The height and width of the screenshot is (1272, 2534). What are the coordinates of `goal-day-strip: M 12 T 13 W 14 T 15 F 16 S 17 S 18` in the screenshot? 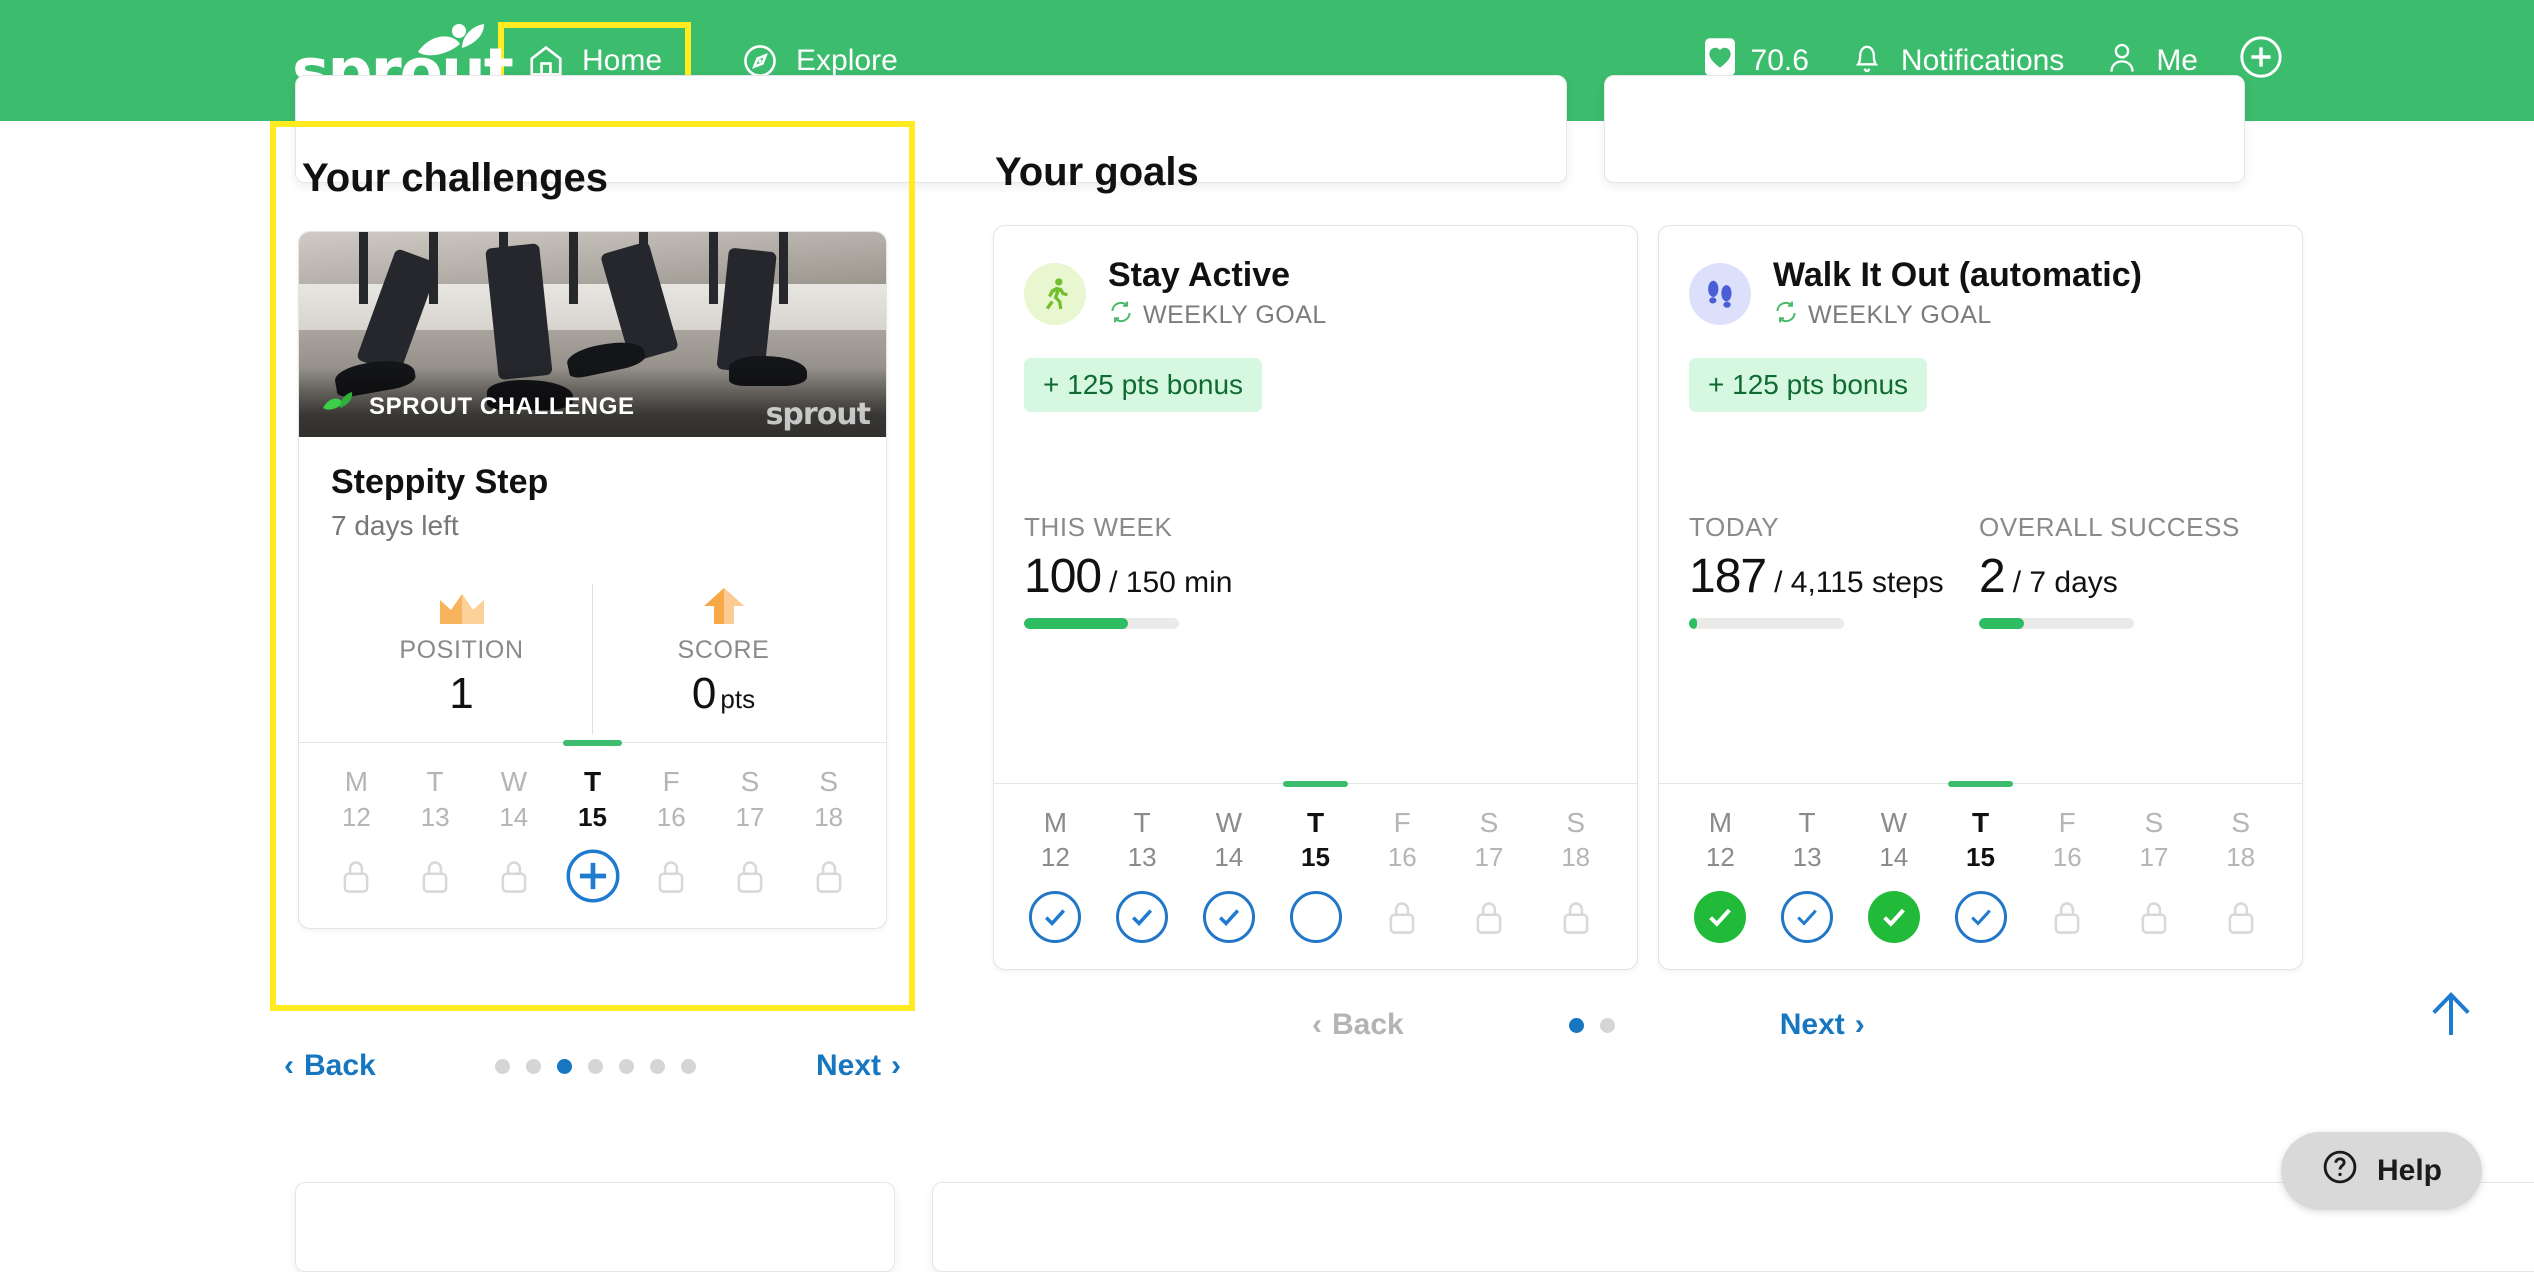 It's located at (1315, 874).